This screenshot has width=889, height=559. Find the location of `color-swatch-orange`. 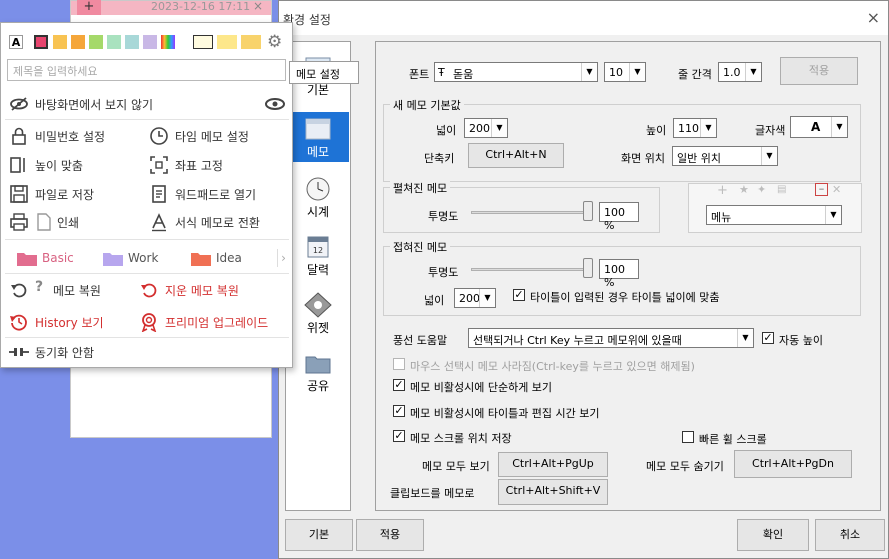

color-swatch-orange is located at coordinates (78, 42).